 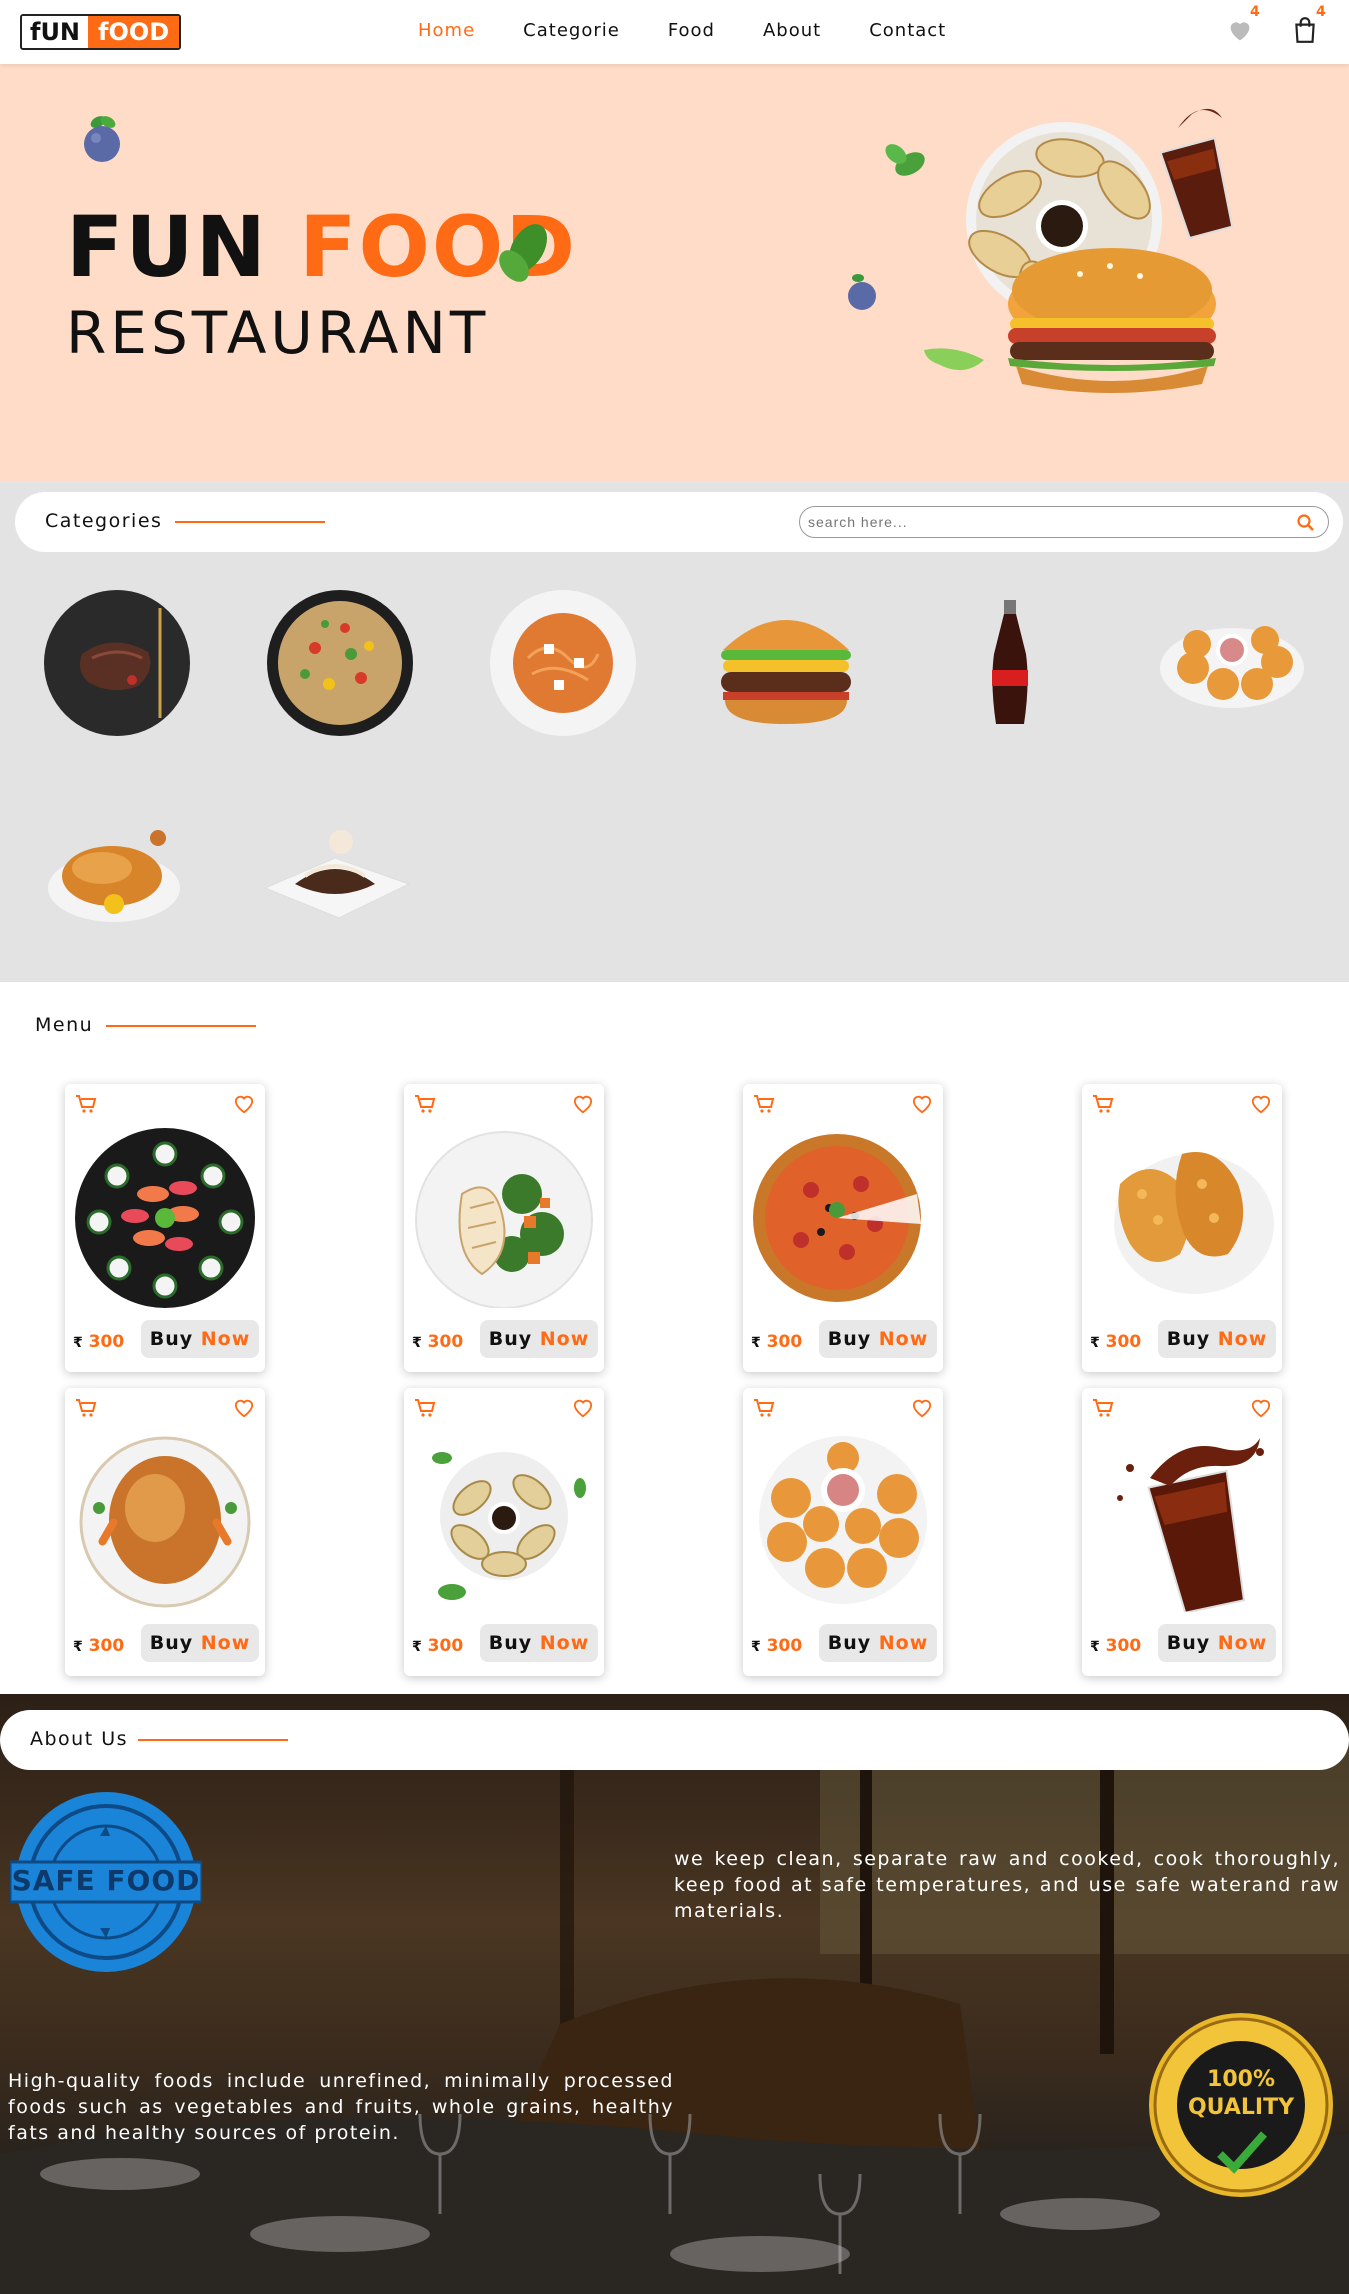 I want to click on nav-menu: Home Categorie Food About Contact, so click(x=682, y=30).